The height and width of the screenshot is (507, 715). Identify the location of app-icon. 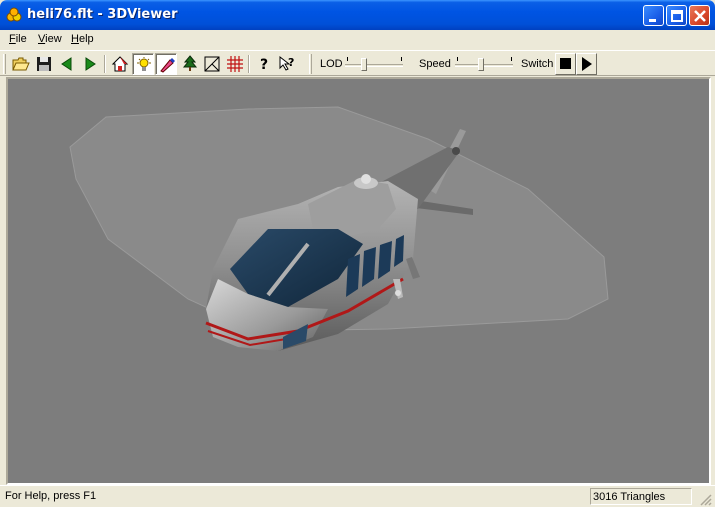
(14, 14).